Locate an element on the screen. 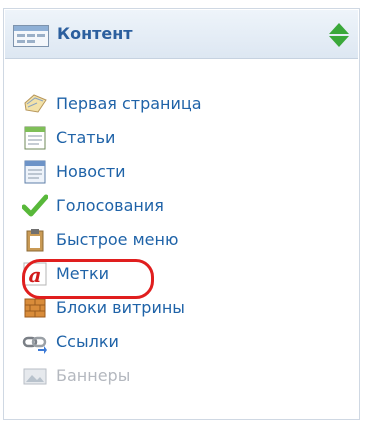  checkmark-icon is located at coordinates (35, 205).